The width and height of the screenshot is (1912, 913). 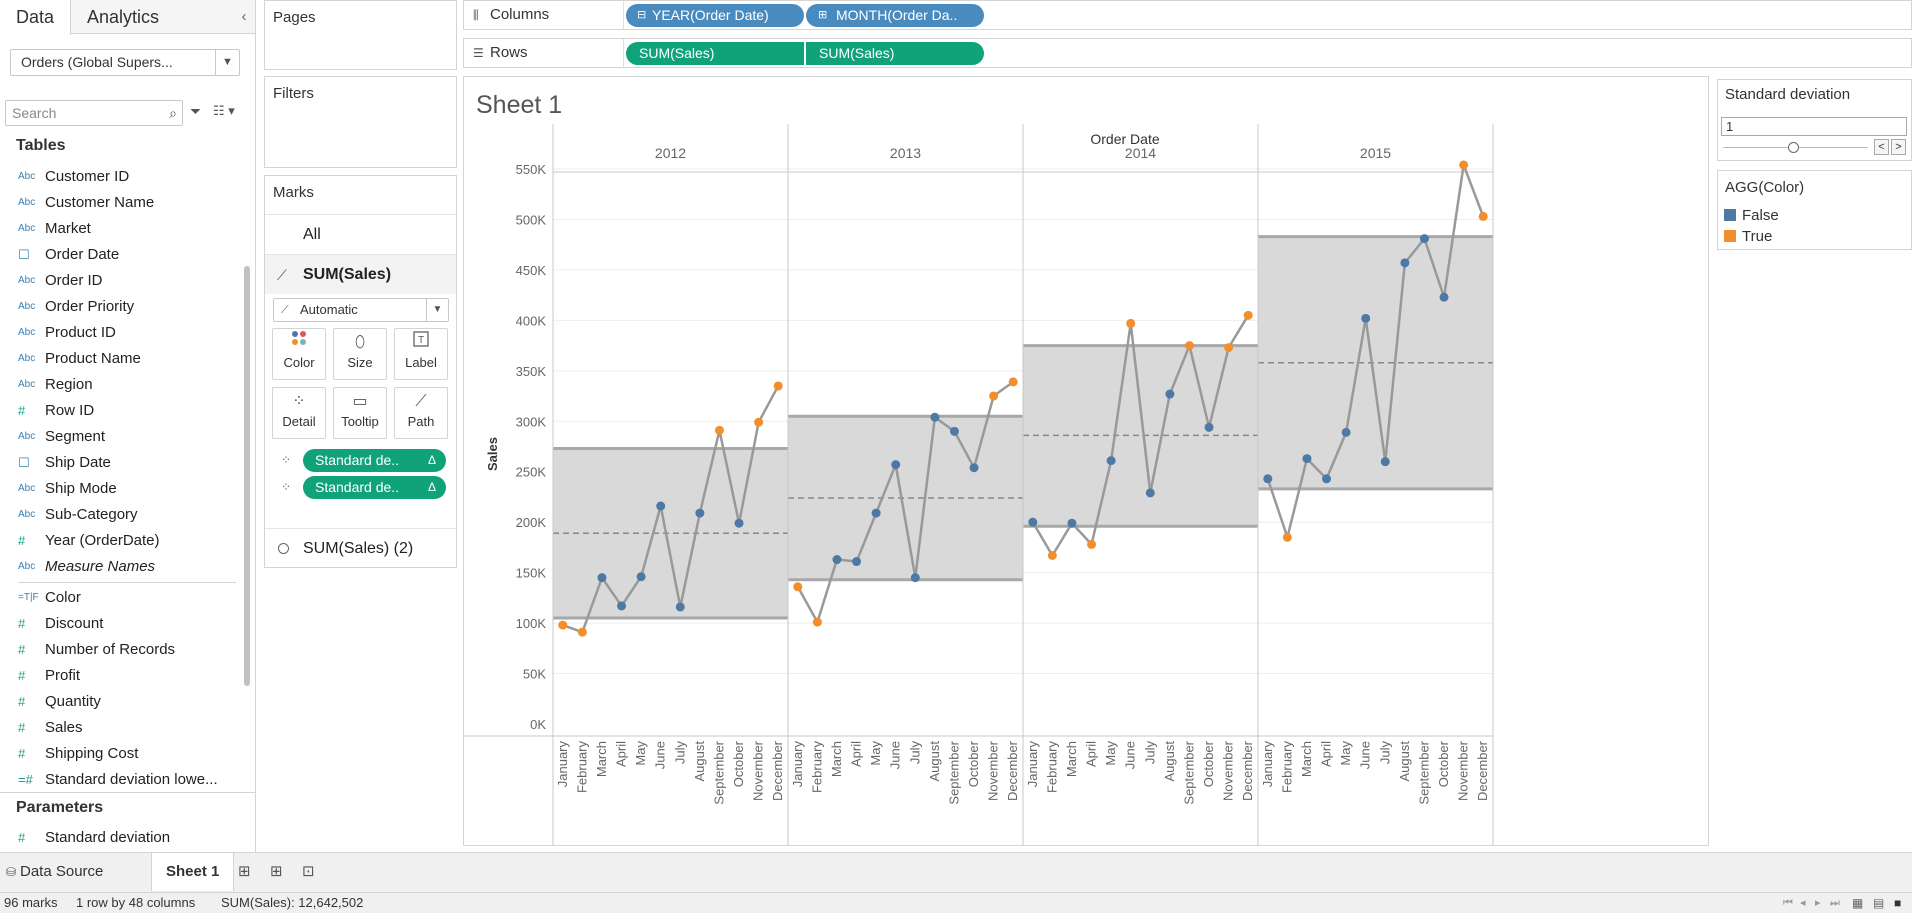 What do you see at coordinates (125, 62) in the screenshot?
I see `datasource-select: Orders (Global Supers... ▼` at bounding box center [125, 62].